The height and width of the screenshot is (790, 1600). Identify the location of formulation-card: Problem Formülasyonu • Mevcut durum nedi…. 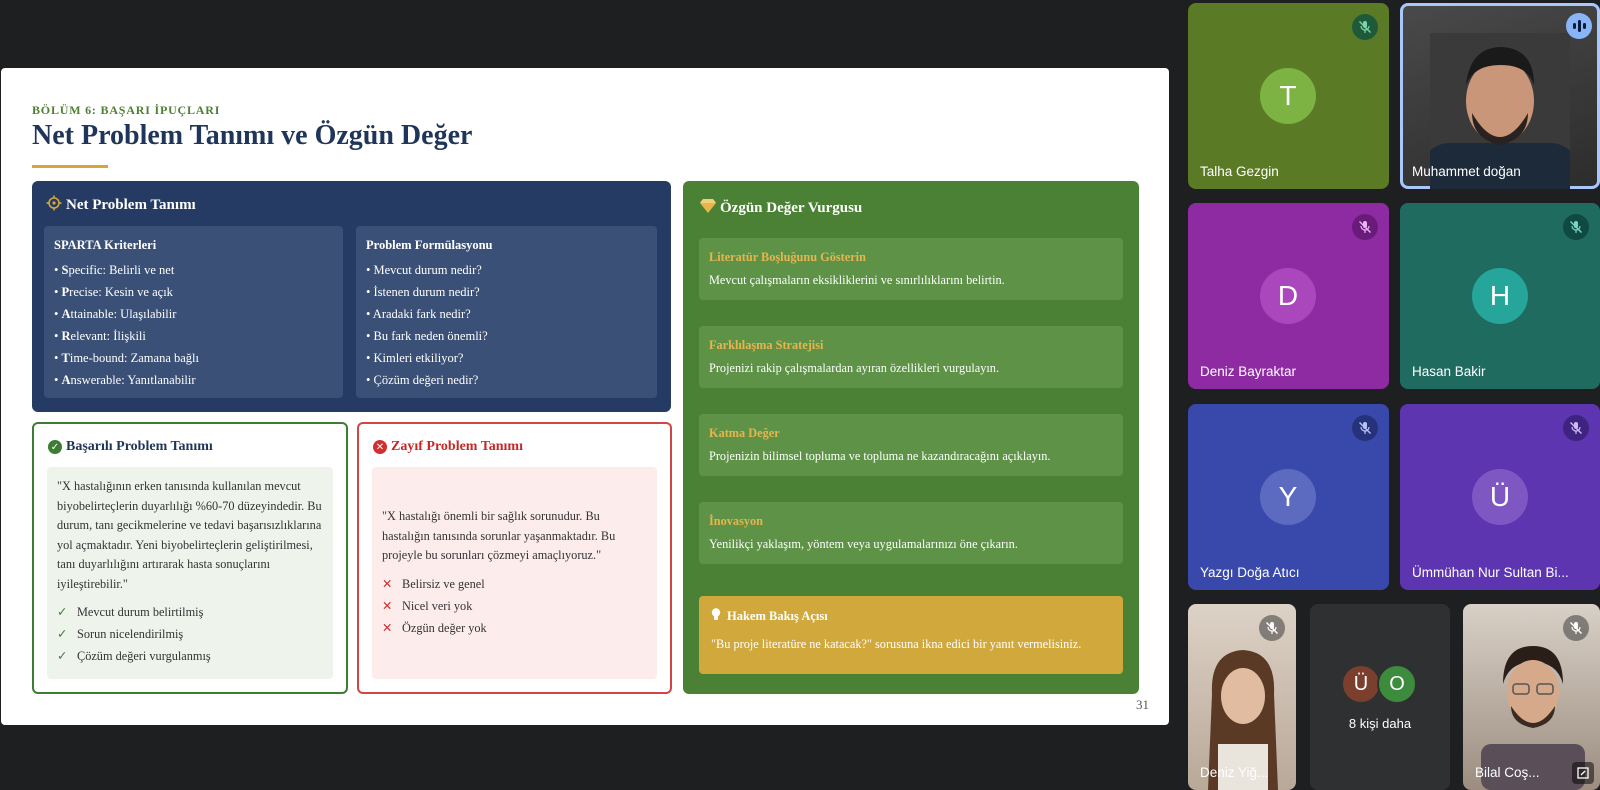
(506, 312).